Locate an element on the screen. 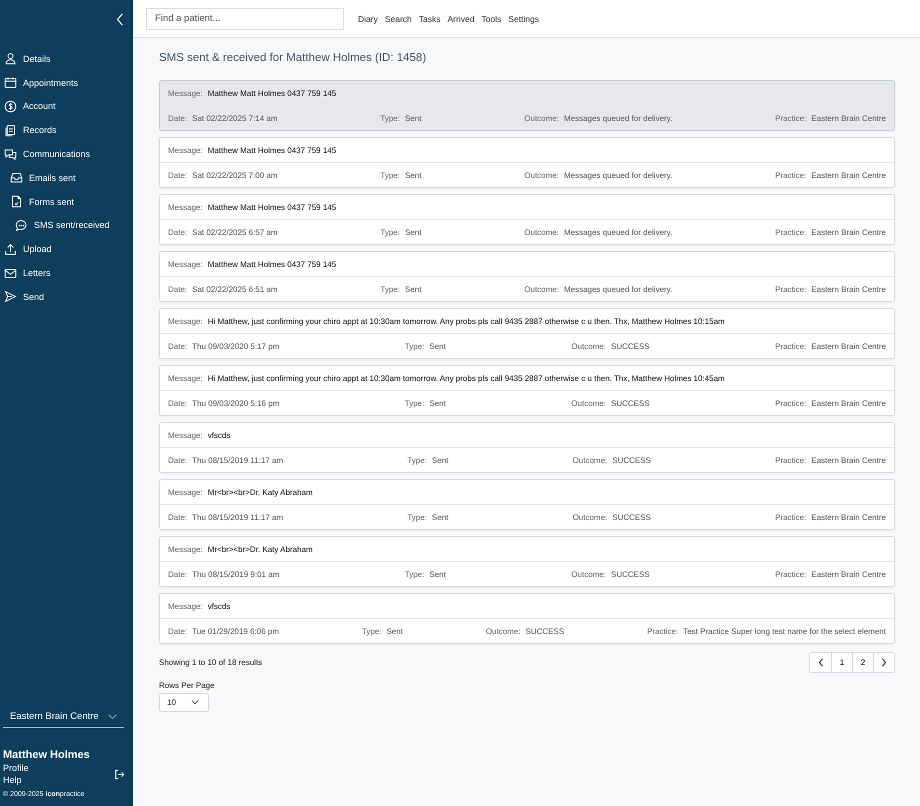 The height and width of the screenshot is (806, 920). message-card: Message: Matthew Matt Holmes 0437 759 145 Date: Sat 02/22/2025 6:51 am Type: Sent Outcome: Messages queued for delivery. Practice: Eastern Brain Centre is located at coordinates (527, 276).